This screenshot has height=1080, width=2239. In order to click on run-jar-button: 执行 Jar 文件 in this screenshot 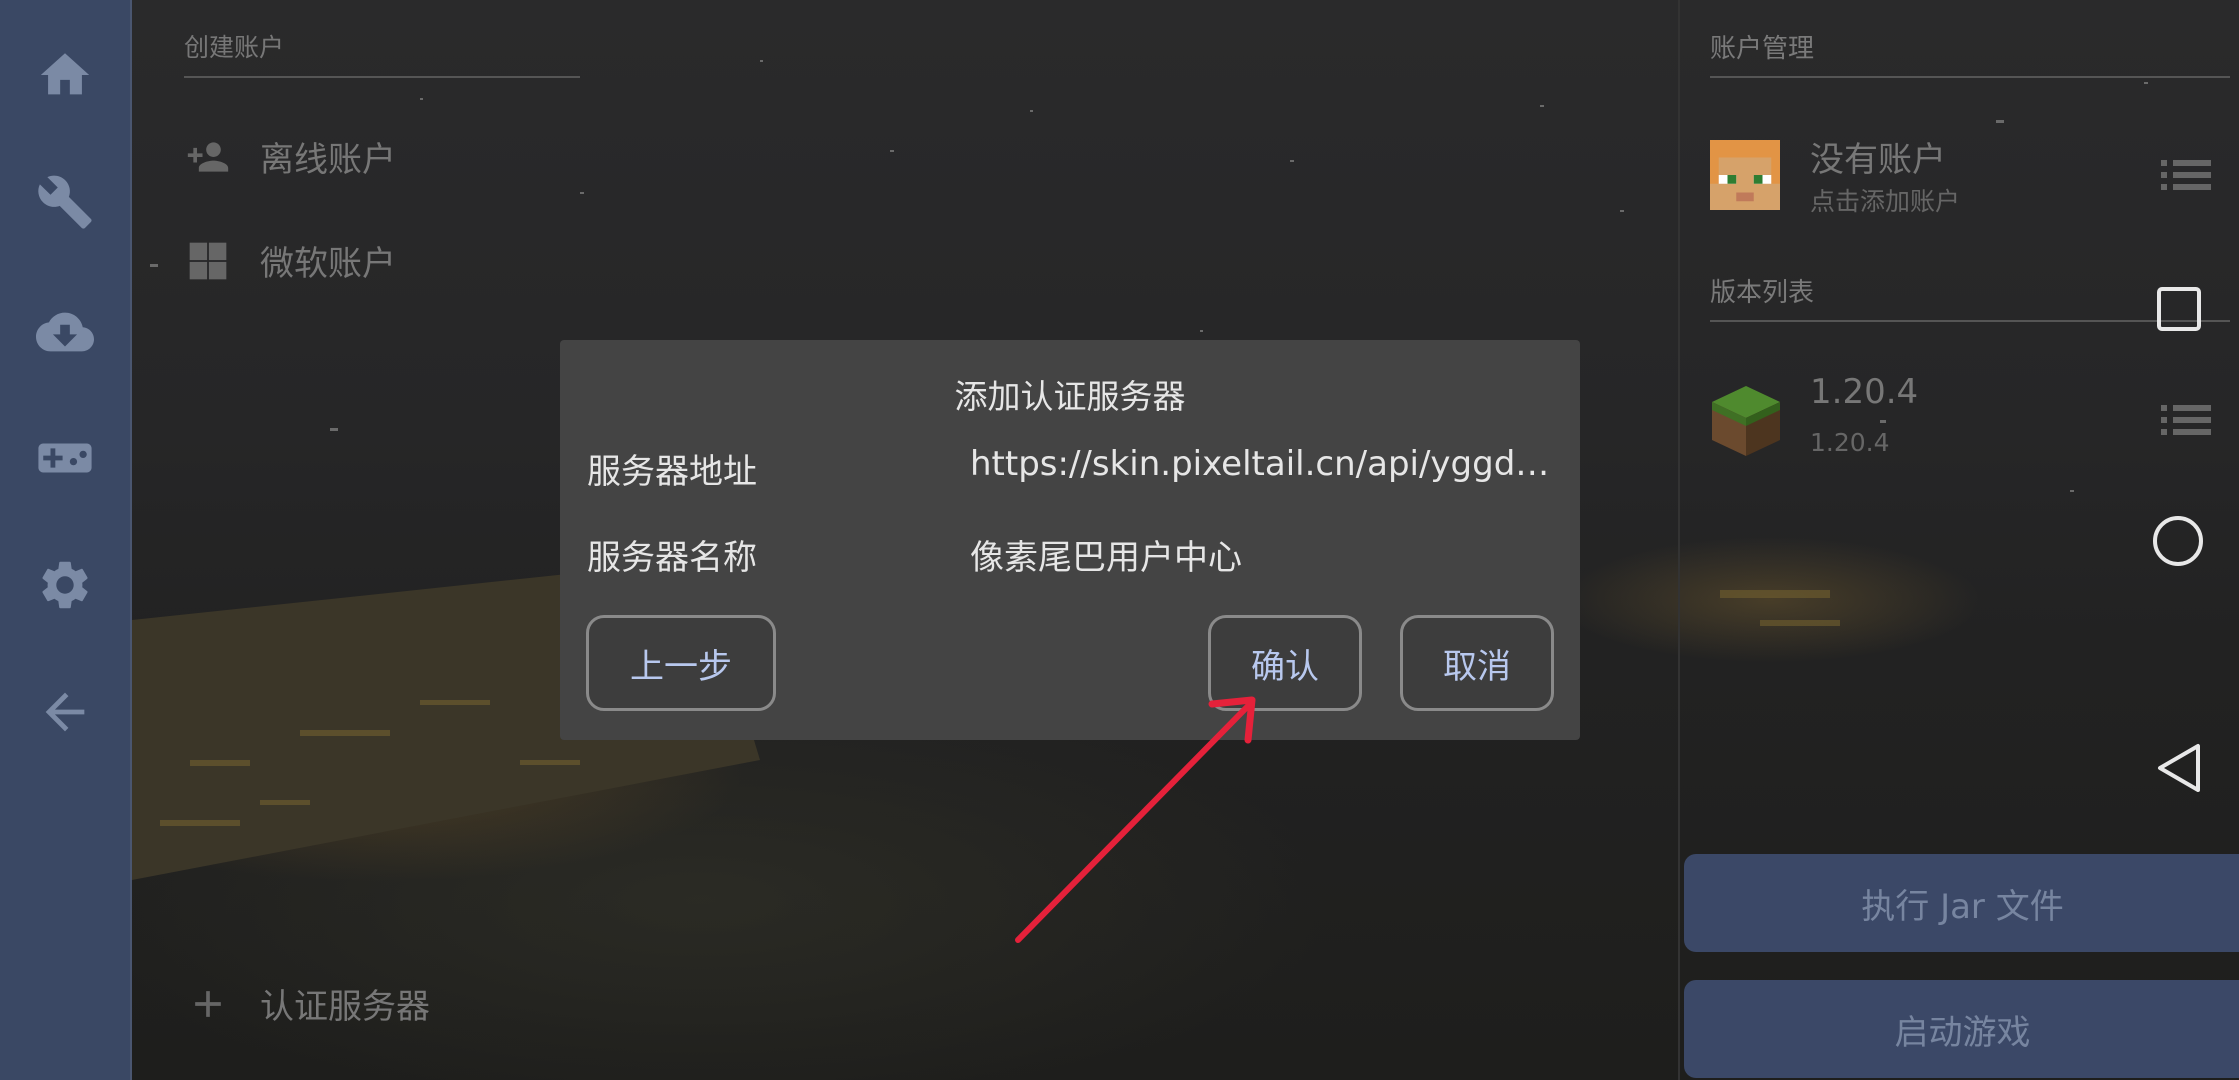, I will do `click(1961, 903)`.